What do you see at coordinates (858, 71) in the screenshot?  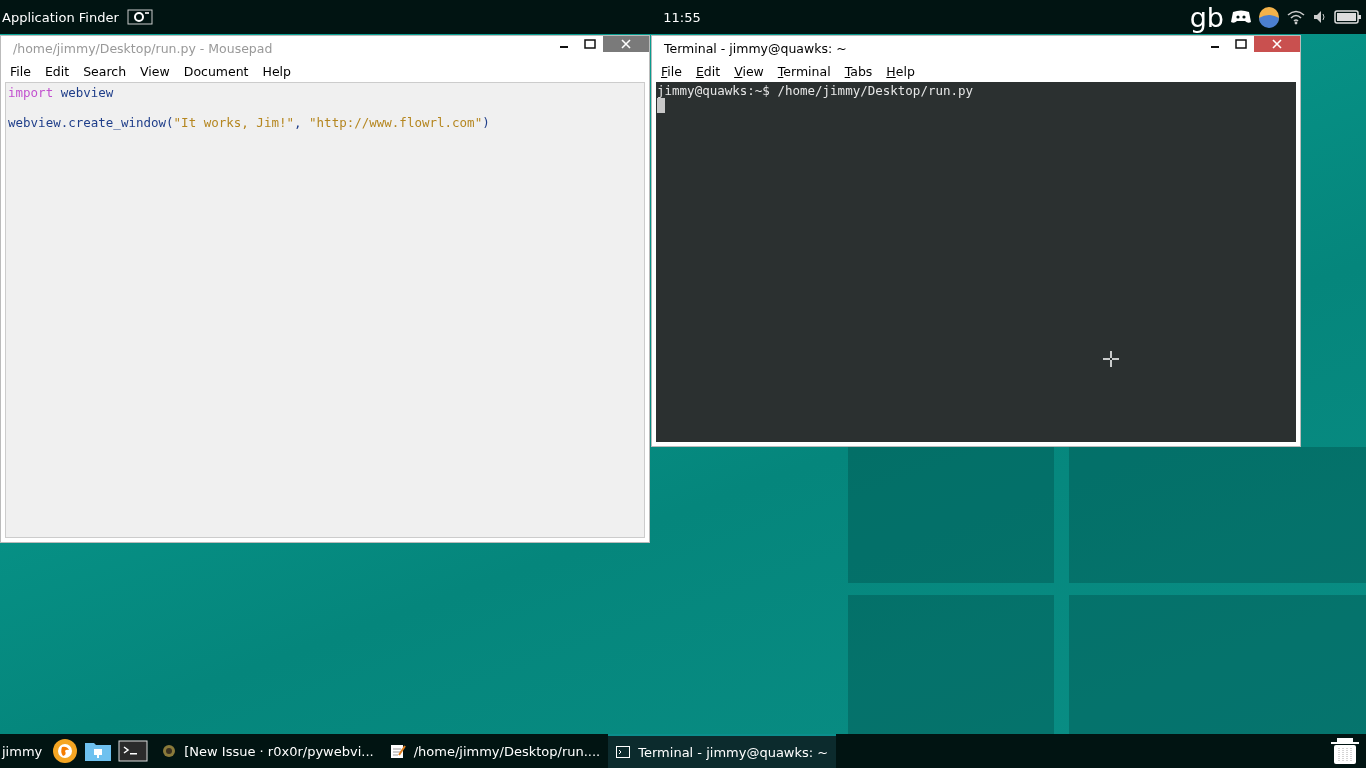 I see `menu-item: Tabs` at bounding box center [858, 71].